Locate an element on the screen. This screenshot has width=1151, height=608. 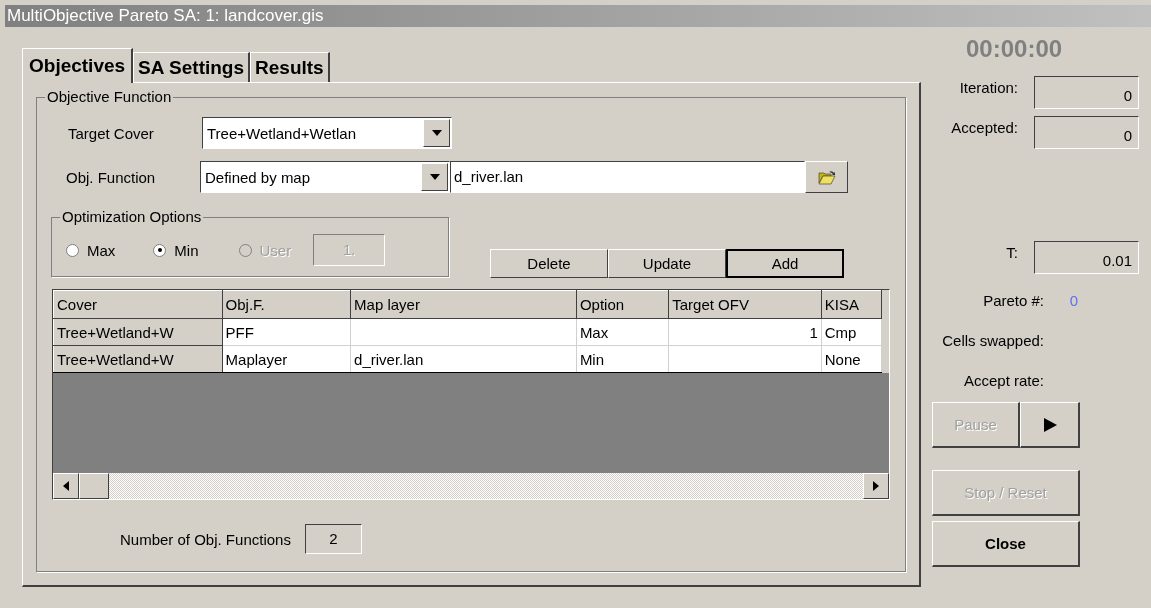
stat-label: Pareto #: is located at coordinates (1013, 300).